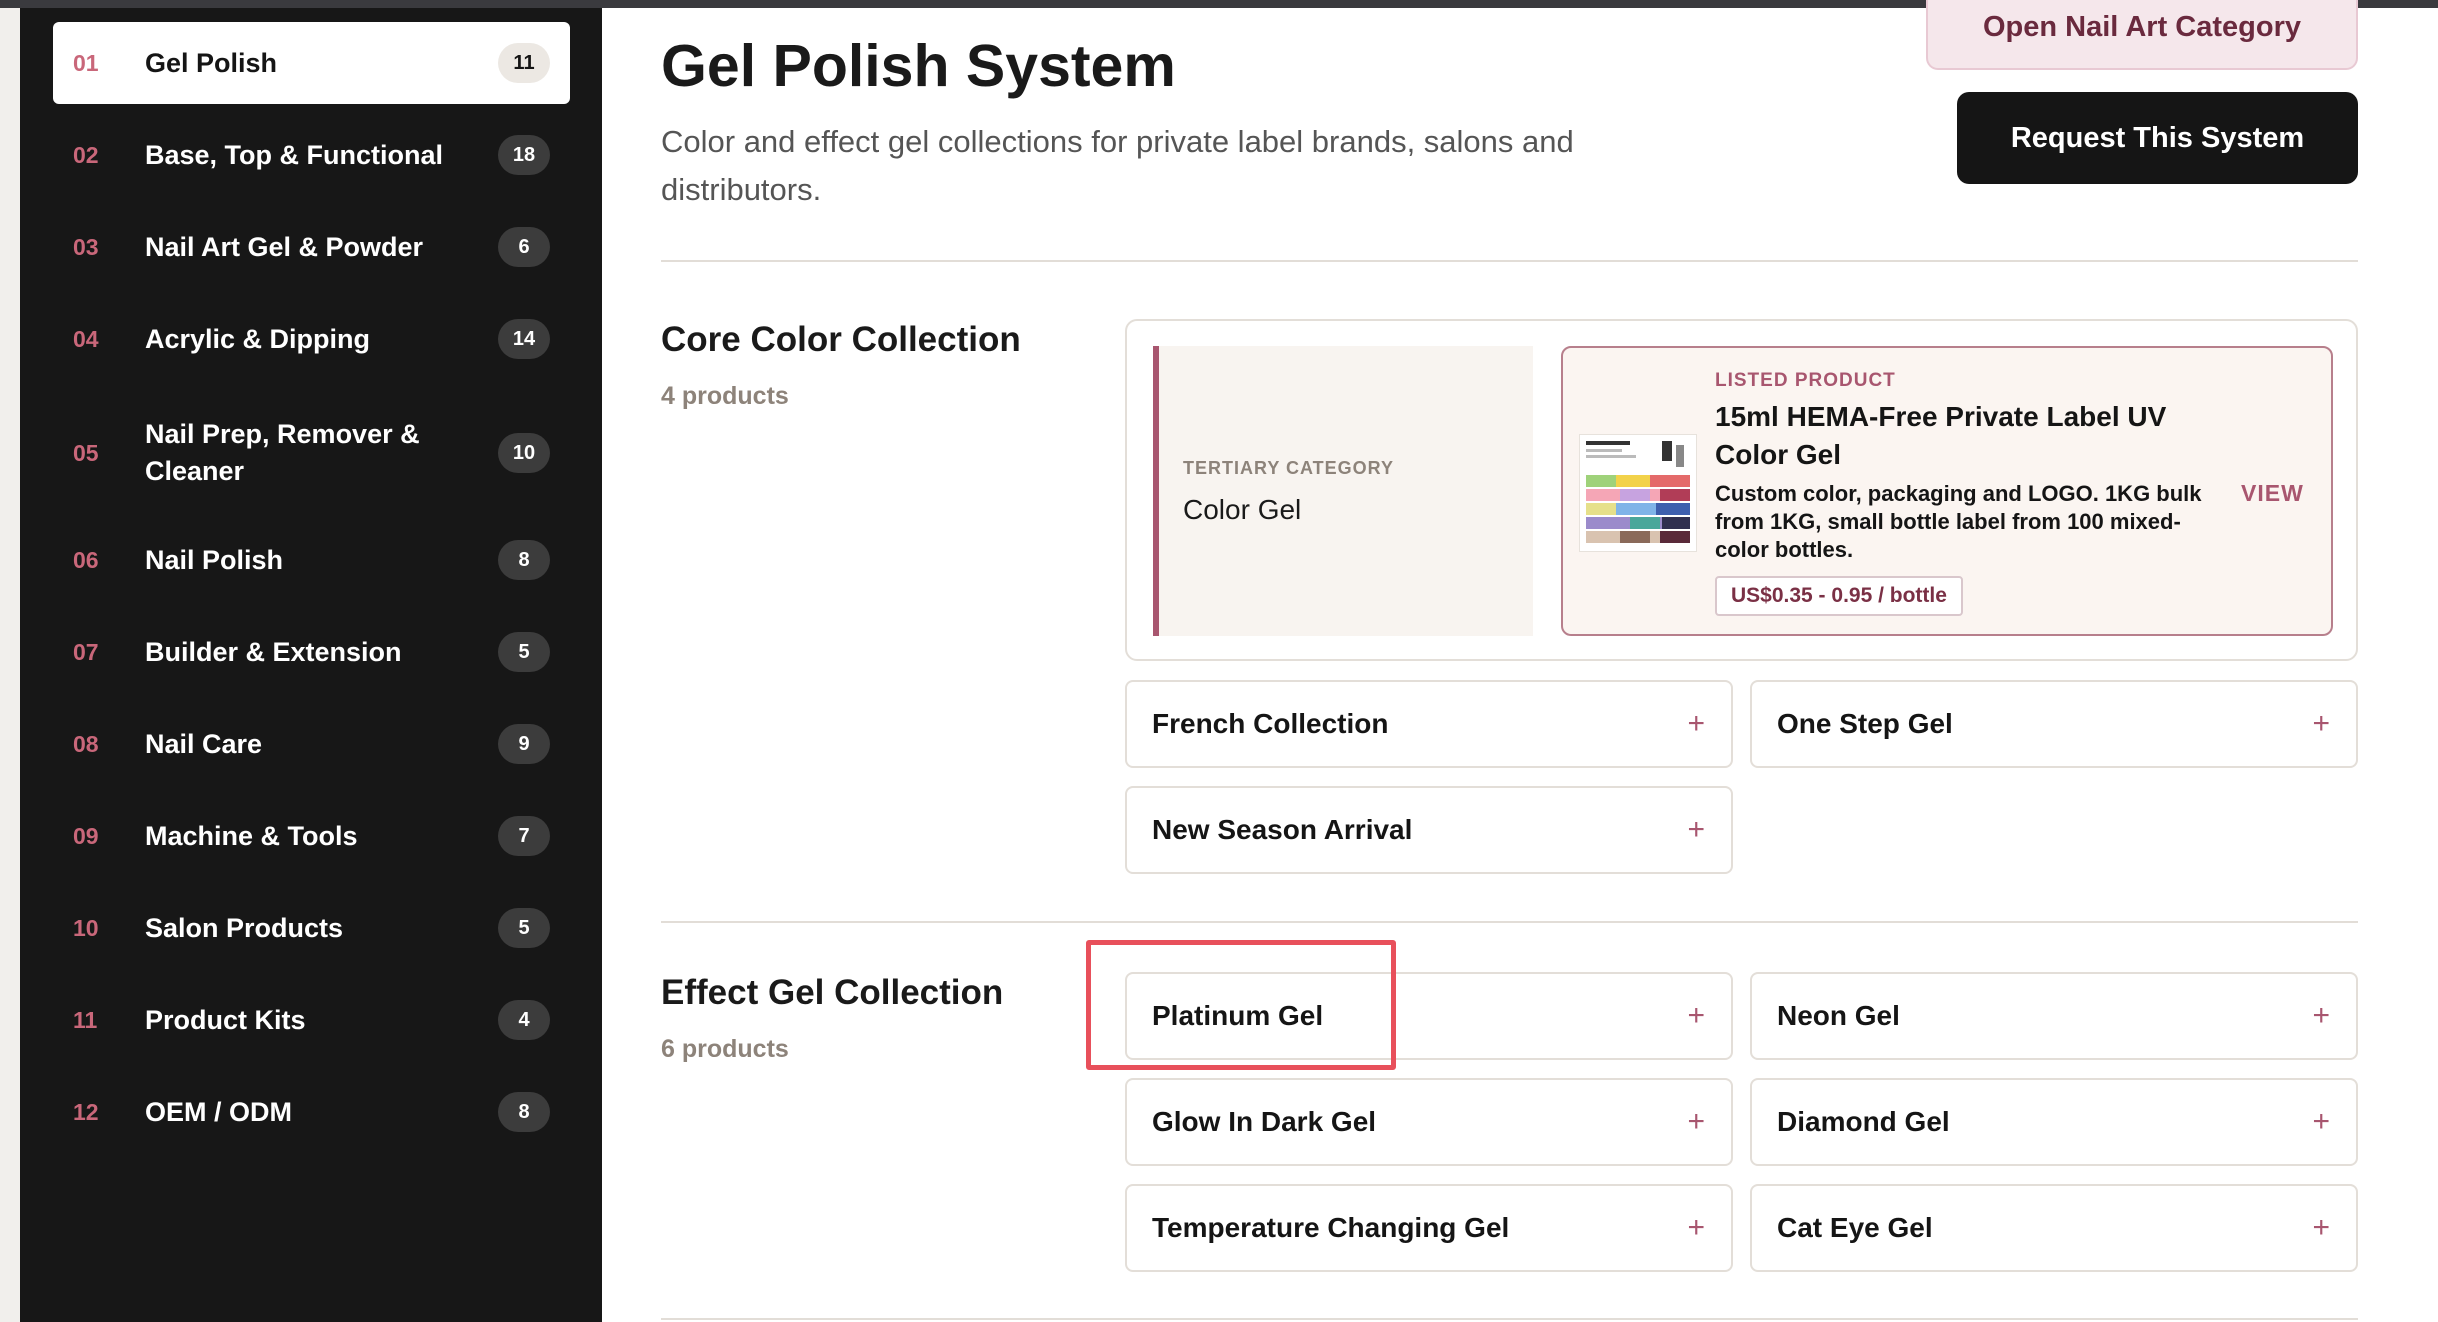 This screenshot has height=1322, width=2438. What do you see at coordinates (10, 665) in the screenshot?
I see `left-edge` at bounding box center [10, 665].